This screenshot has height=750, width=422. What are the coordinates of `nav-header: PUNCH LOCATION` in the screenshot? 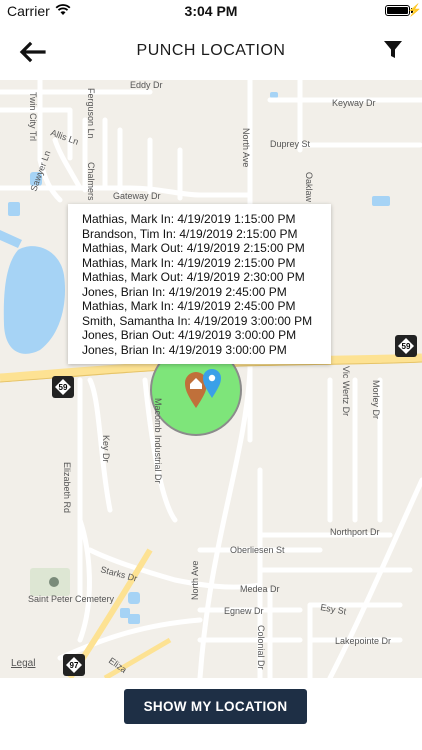 It's located at (211, 51).